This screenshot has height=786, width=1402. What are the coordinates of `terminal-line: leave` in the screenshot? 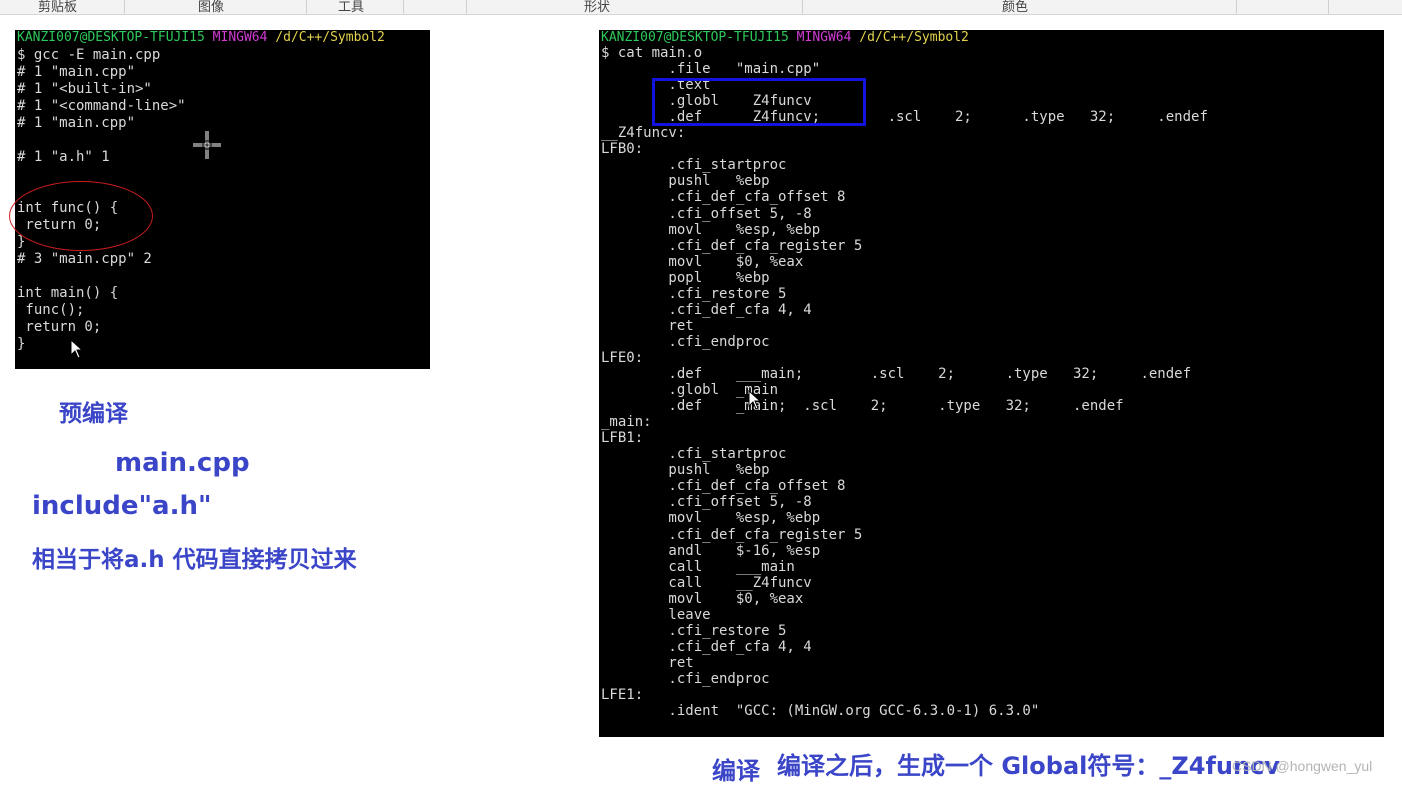 It's located at (656, 614).